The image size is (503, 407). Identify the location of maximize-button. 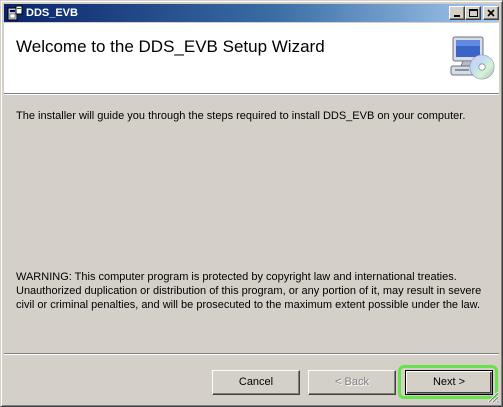
(473, 13).